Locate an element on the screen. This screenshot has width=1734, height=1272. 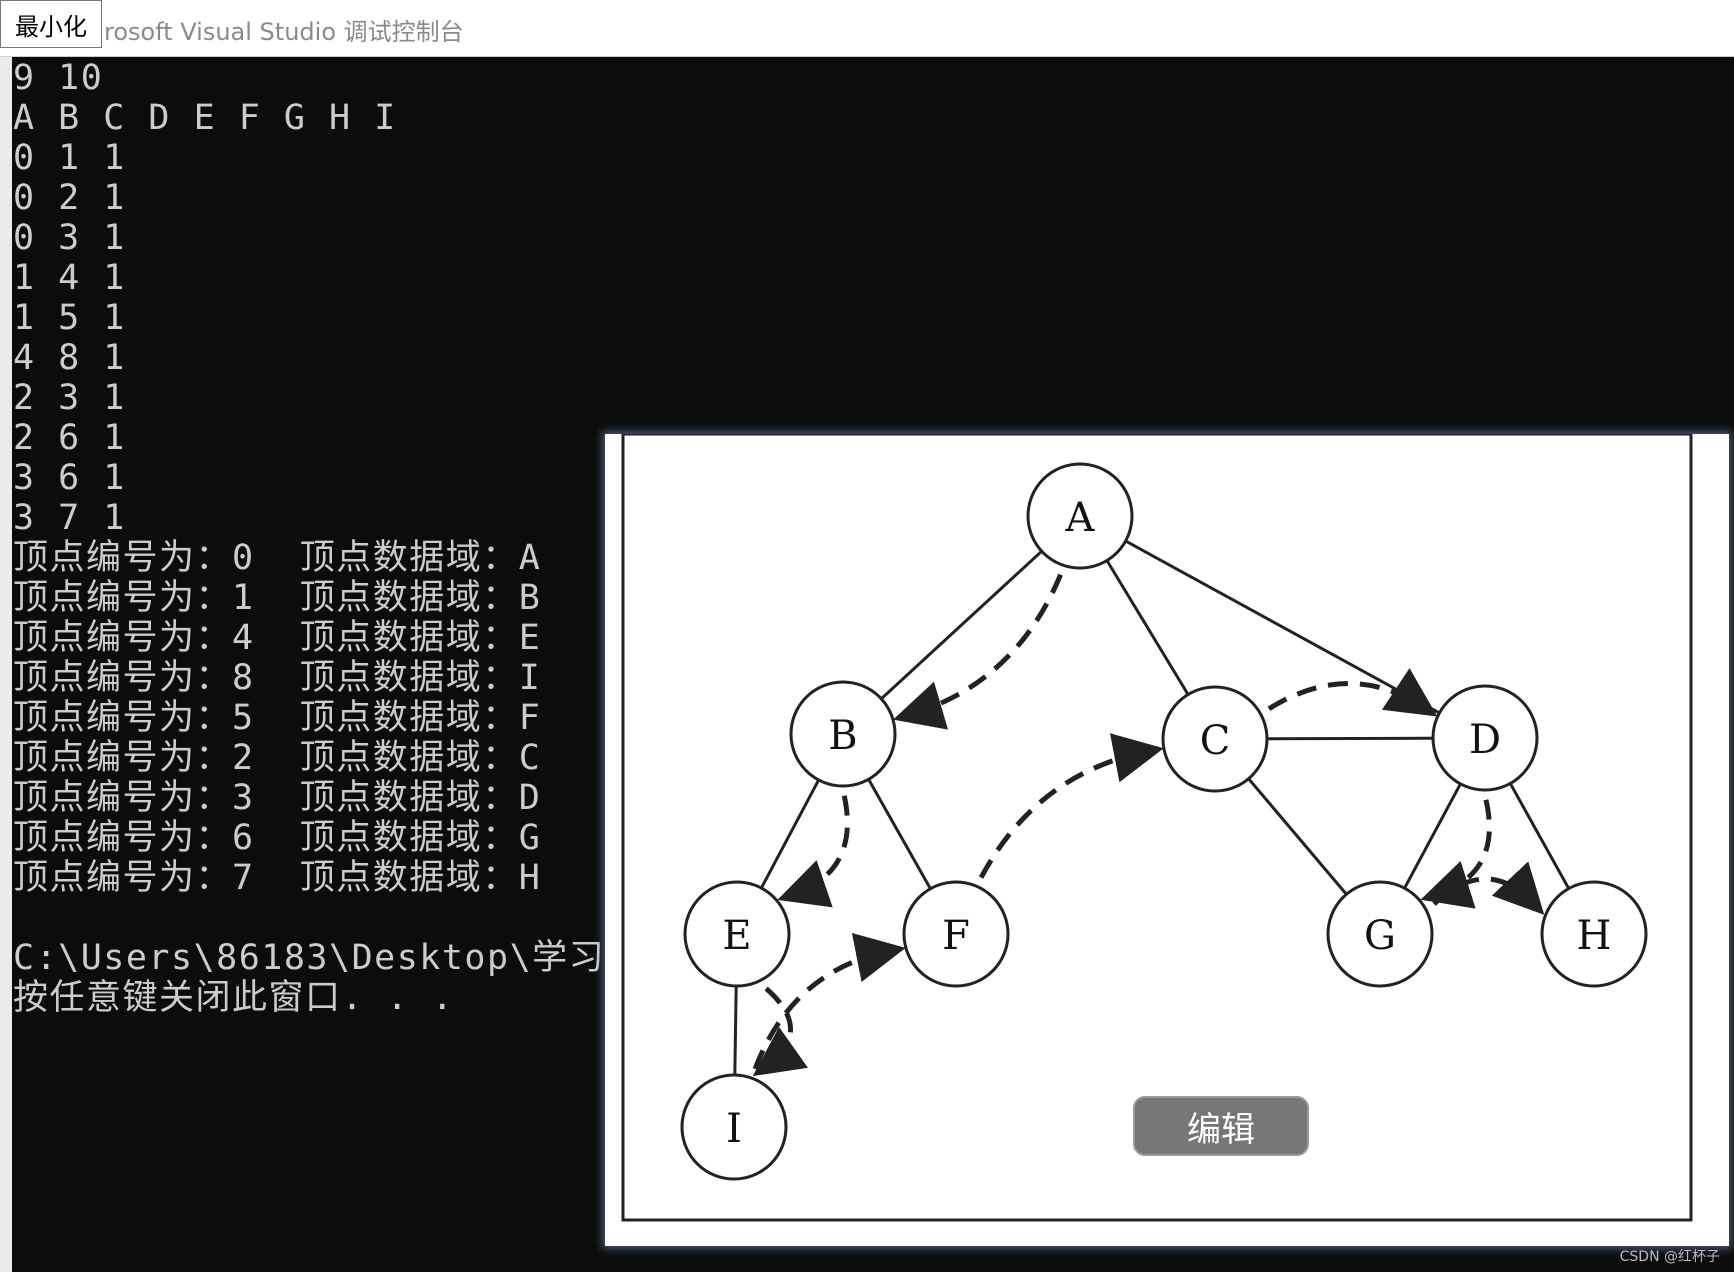
console-line: 4 8 1 is located at coordinates (69, 358).